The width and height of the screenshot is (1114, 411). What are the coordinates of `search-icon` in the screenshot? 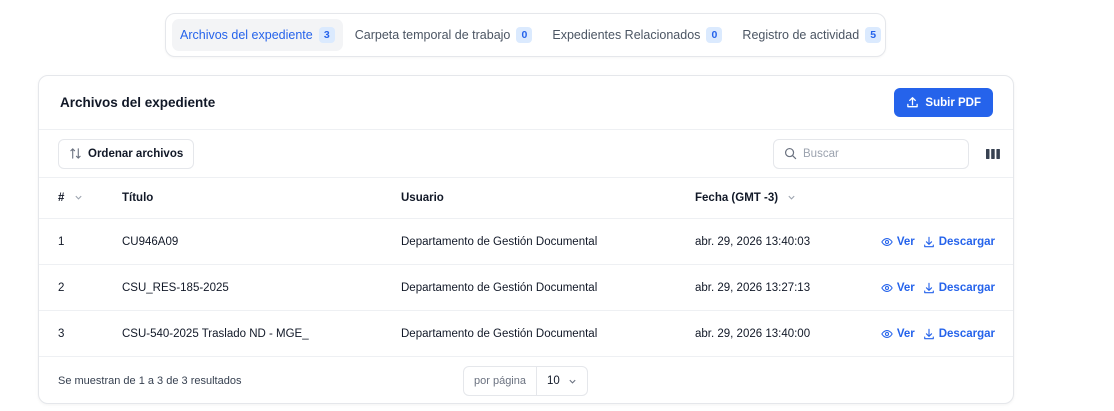 It's located at (790, 153).